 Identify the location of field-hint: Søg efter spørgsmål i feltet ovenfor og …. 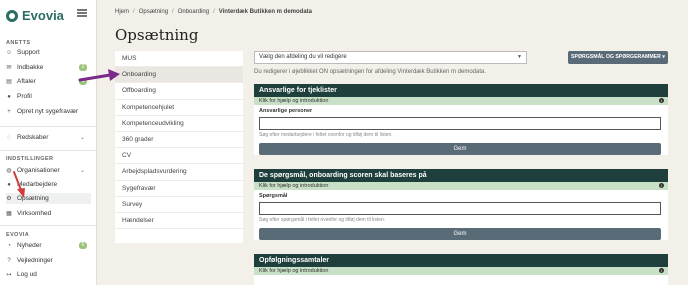
(322, 220).